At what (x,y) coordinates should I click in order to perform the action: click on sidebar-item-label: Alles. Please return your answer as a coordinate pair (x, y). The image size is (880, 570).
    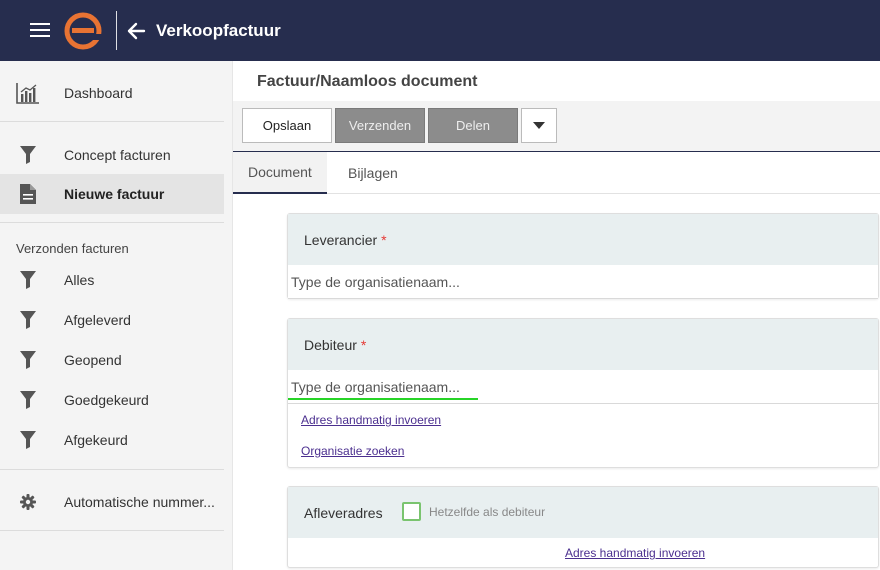
    Looking at the image, I should click on (79, 280).